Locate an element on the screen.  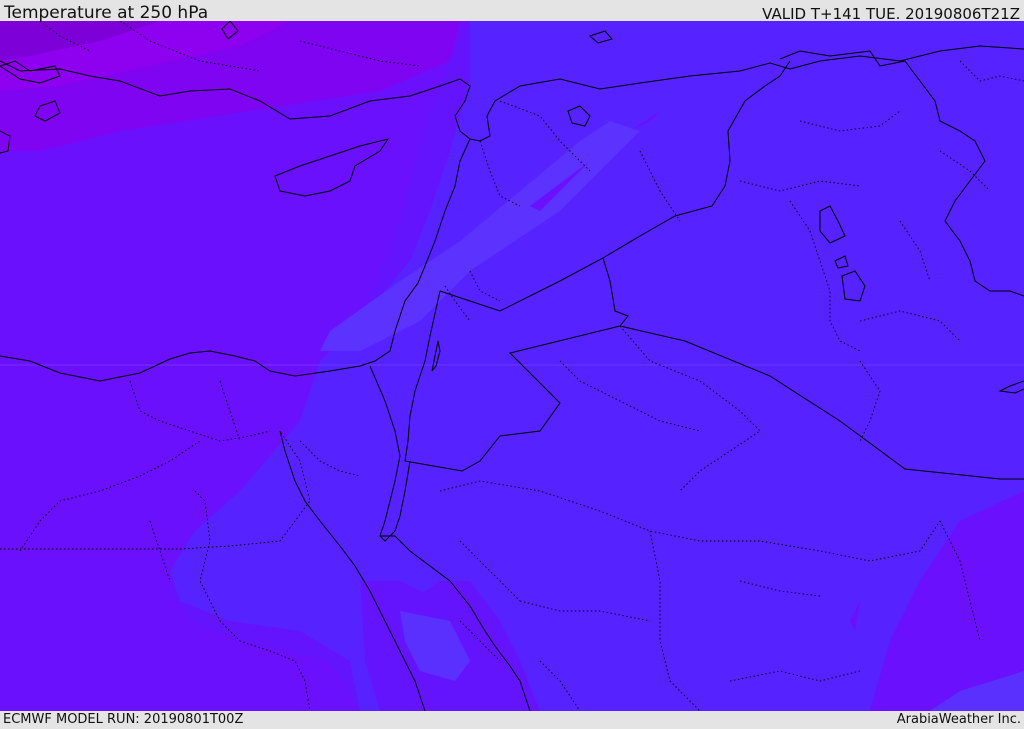
model-run-label: ECMWF MODEL RUN: 20190801T00Z is located at coordinates (123, 719).